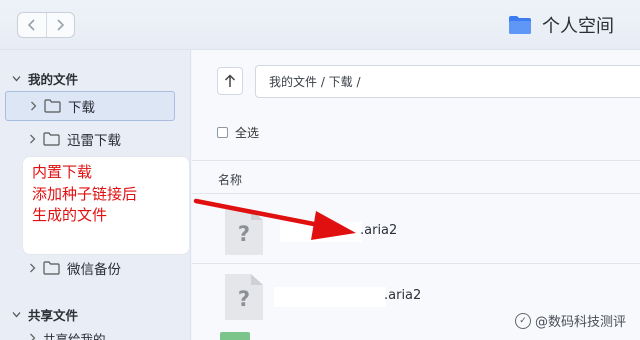 The height and width of the screenshot is (340, 640). What do you see at coordinates (222, 132) in the screenshot?
I see `select-all-checkbox` at bounding box center [222, 132].